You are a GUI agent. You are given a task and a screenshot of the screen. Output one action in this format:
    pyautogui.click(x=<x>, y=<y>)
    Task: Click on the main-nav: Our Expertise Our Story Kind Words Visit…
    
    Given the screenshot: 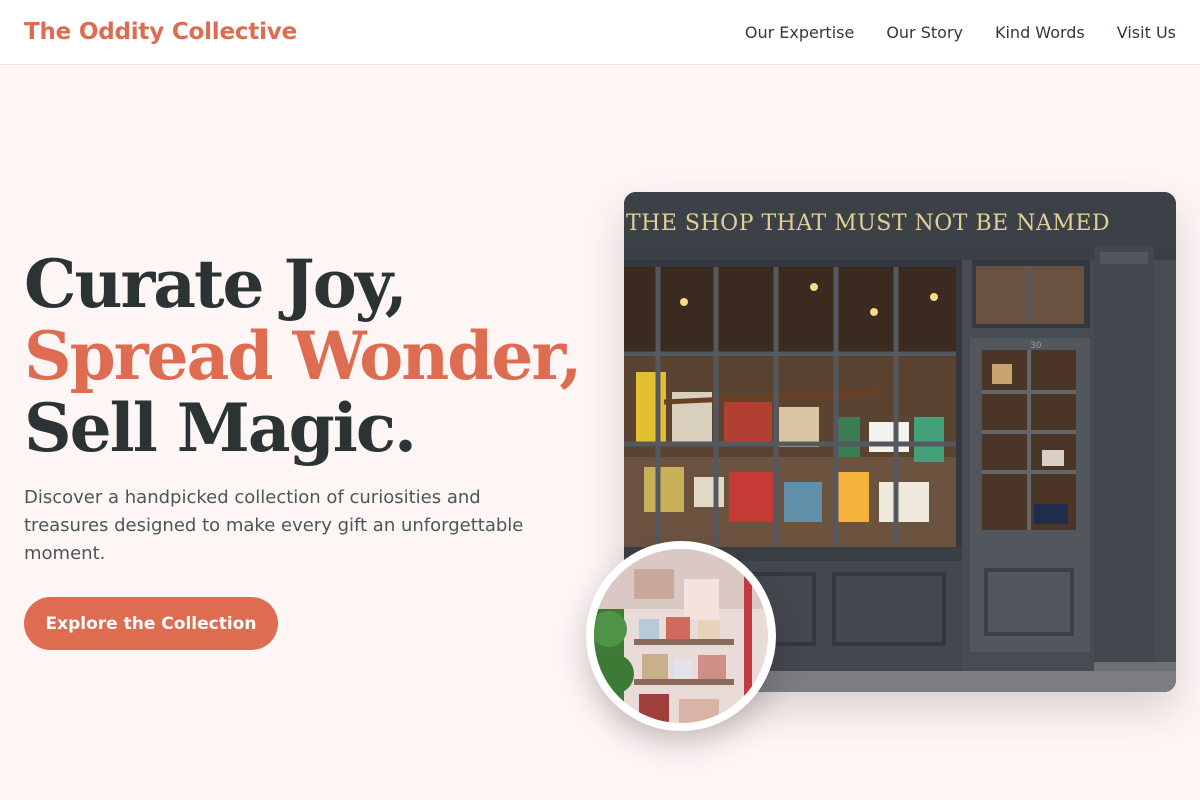 What is the action you would take?
    pyautogui.click(x=960, y=32)
    